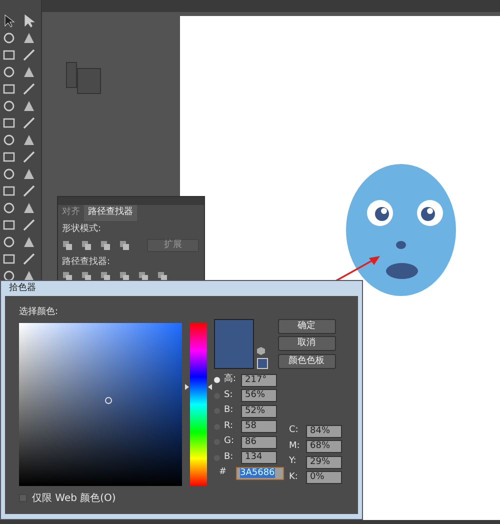  What do you see at coordinates (223, 473) in the screenshot?
I see `field-label: #` at bounding box center [223, 473].